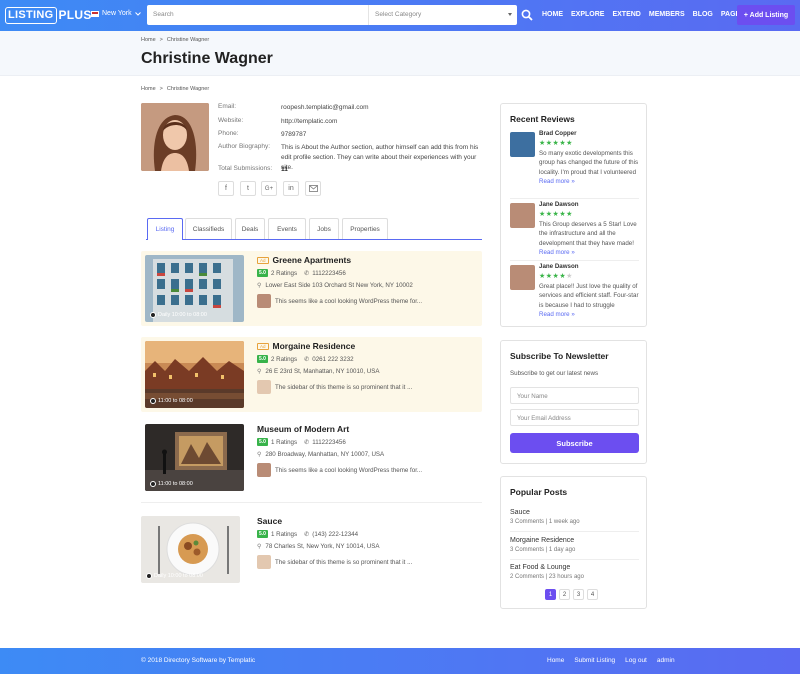 This screenshot has width=800, height=674. Describe the element at coordinates (365, 228) in the screenshot. I see `tab-properties: Properties` at that location.